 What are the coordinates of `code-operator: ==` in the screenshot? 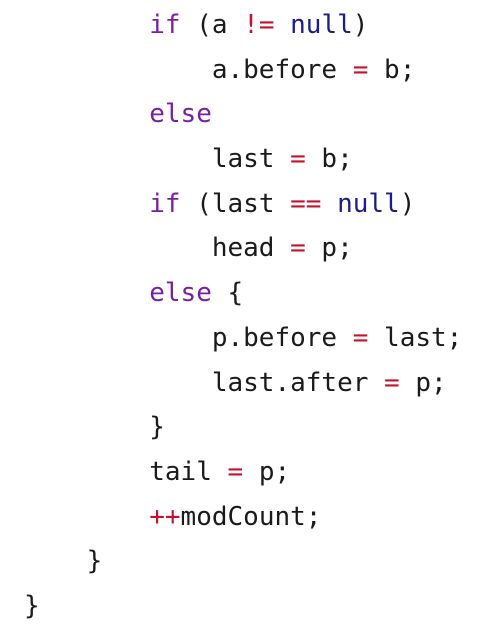 It's located at (306, 203).